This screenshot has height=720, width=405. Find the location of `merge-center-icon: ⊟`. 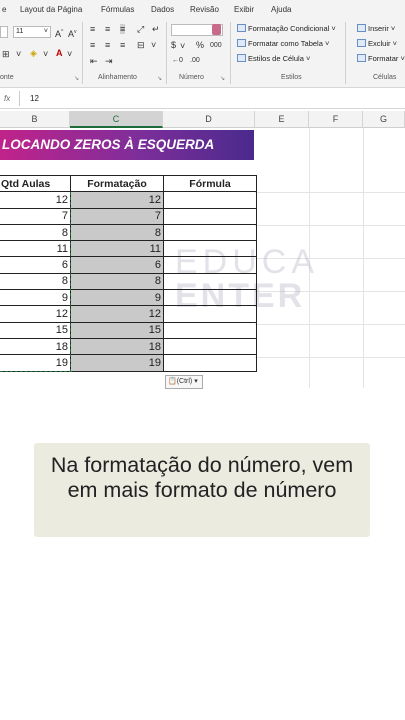

merge-center-icon: ⊟ is located at coordinates (141, 45).